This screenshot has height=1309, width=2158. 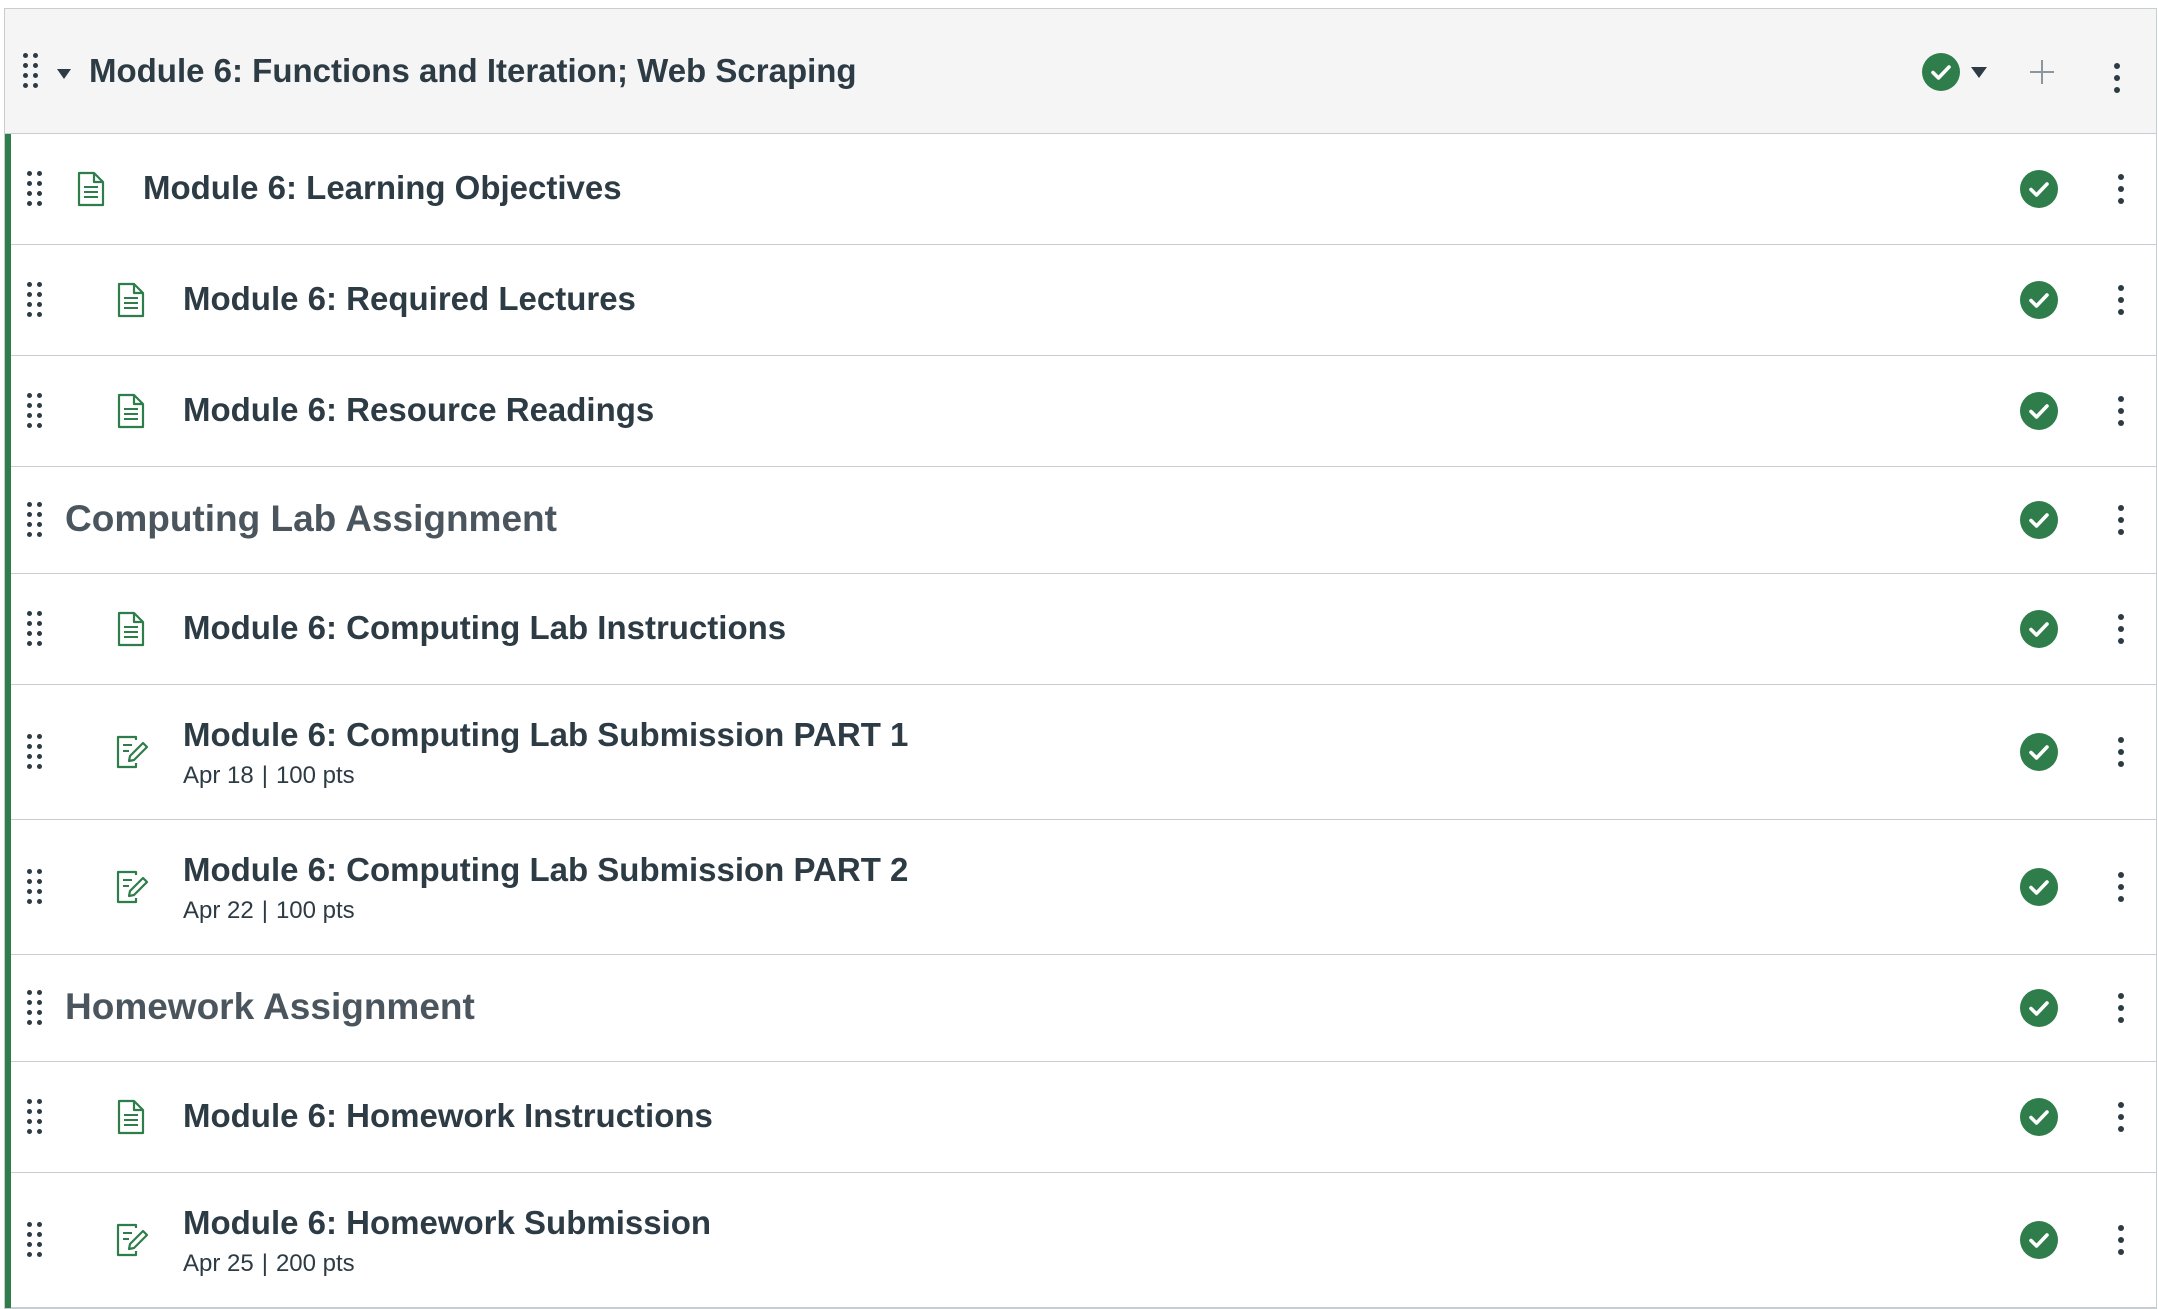 What do you see at coordinates (382, 188) in the screenshot?
I see `item-title-link: Module 6: Learning Objectives` at bounding box center [382, 188].